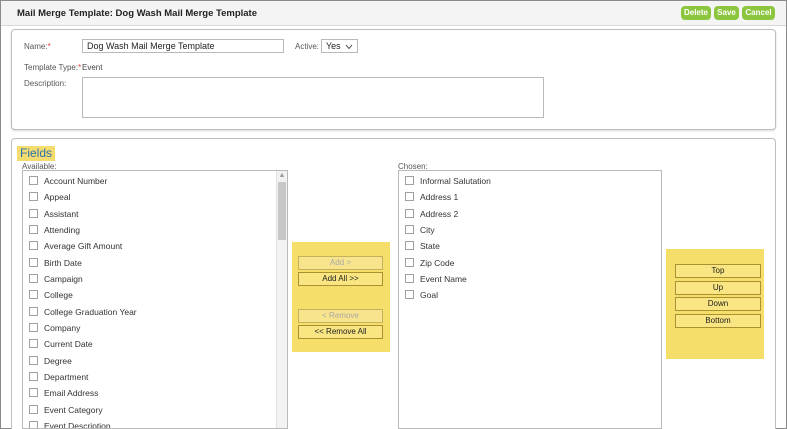 The width and height of the screenshot is (787, 429). What do you see at coordinates (49, 196) in the screenshot?
I see `list-item: Appeal` at bounding box center [49, 196].